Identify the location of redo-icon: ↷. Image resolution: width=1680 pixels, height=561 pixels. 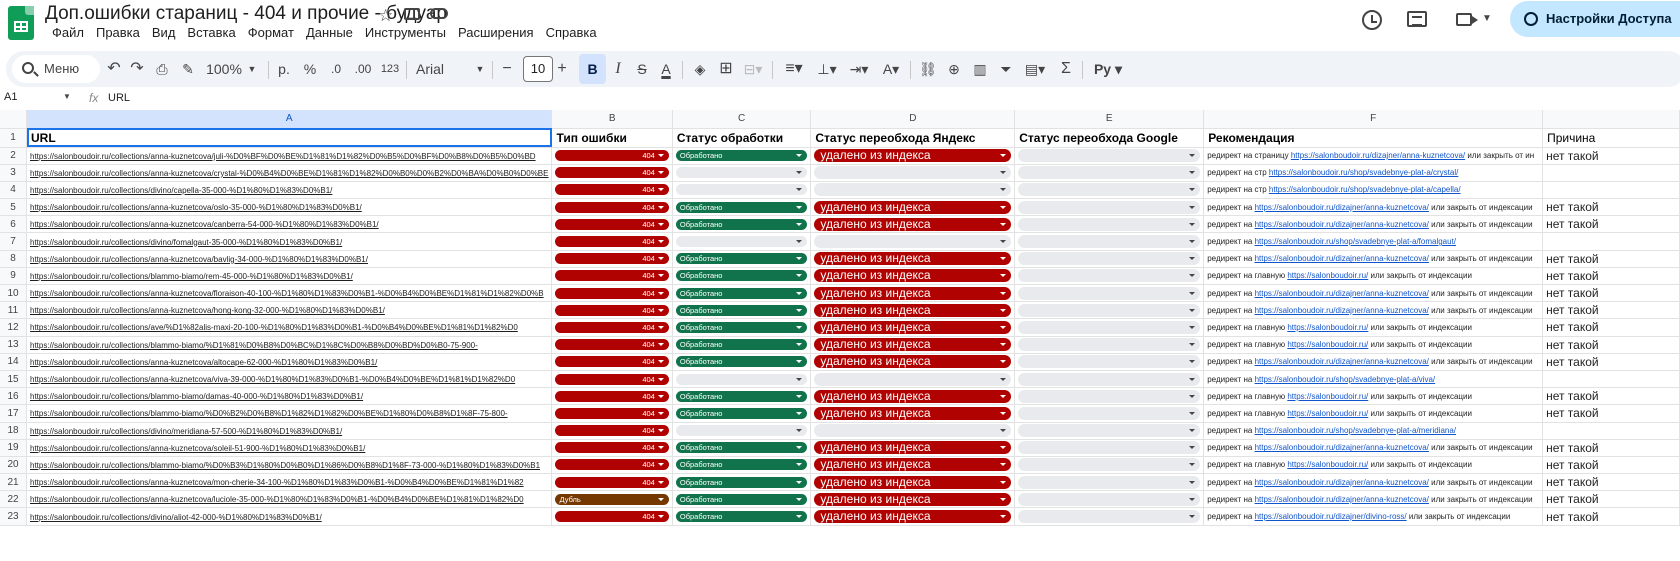
(137, 69).